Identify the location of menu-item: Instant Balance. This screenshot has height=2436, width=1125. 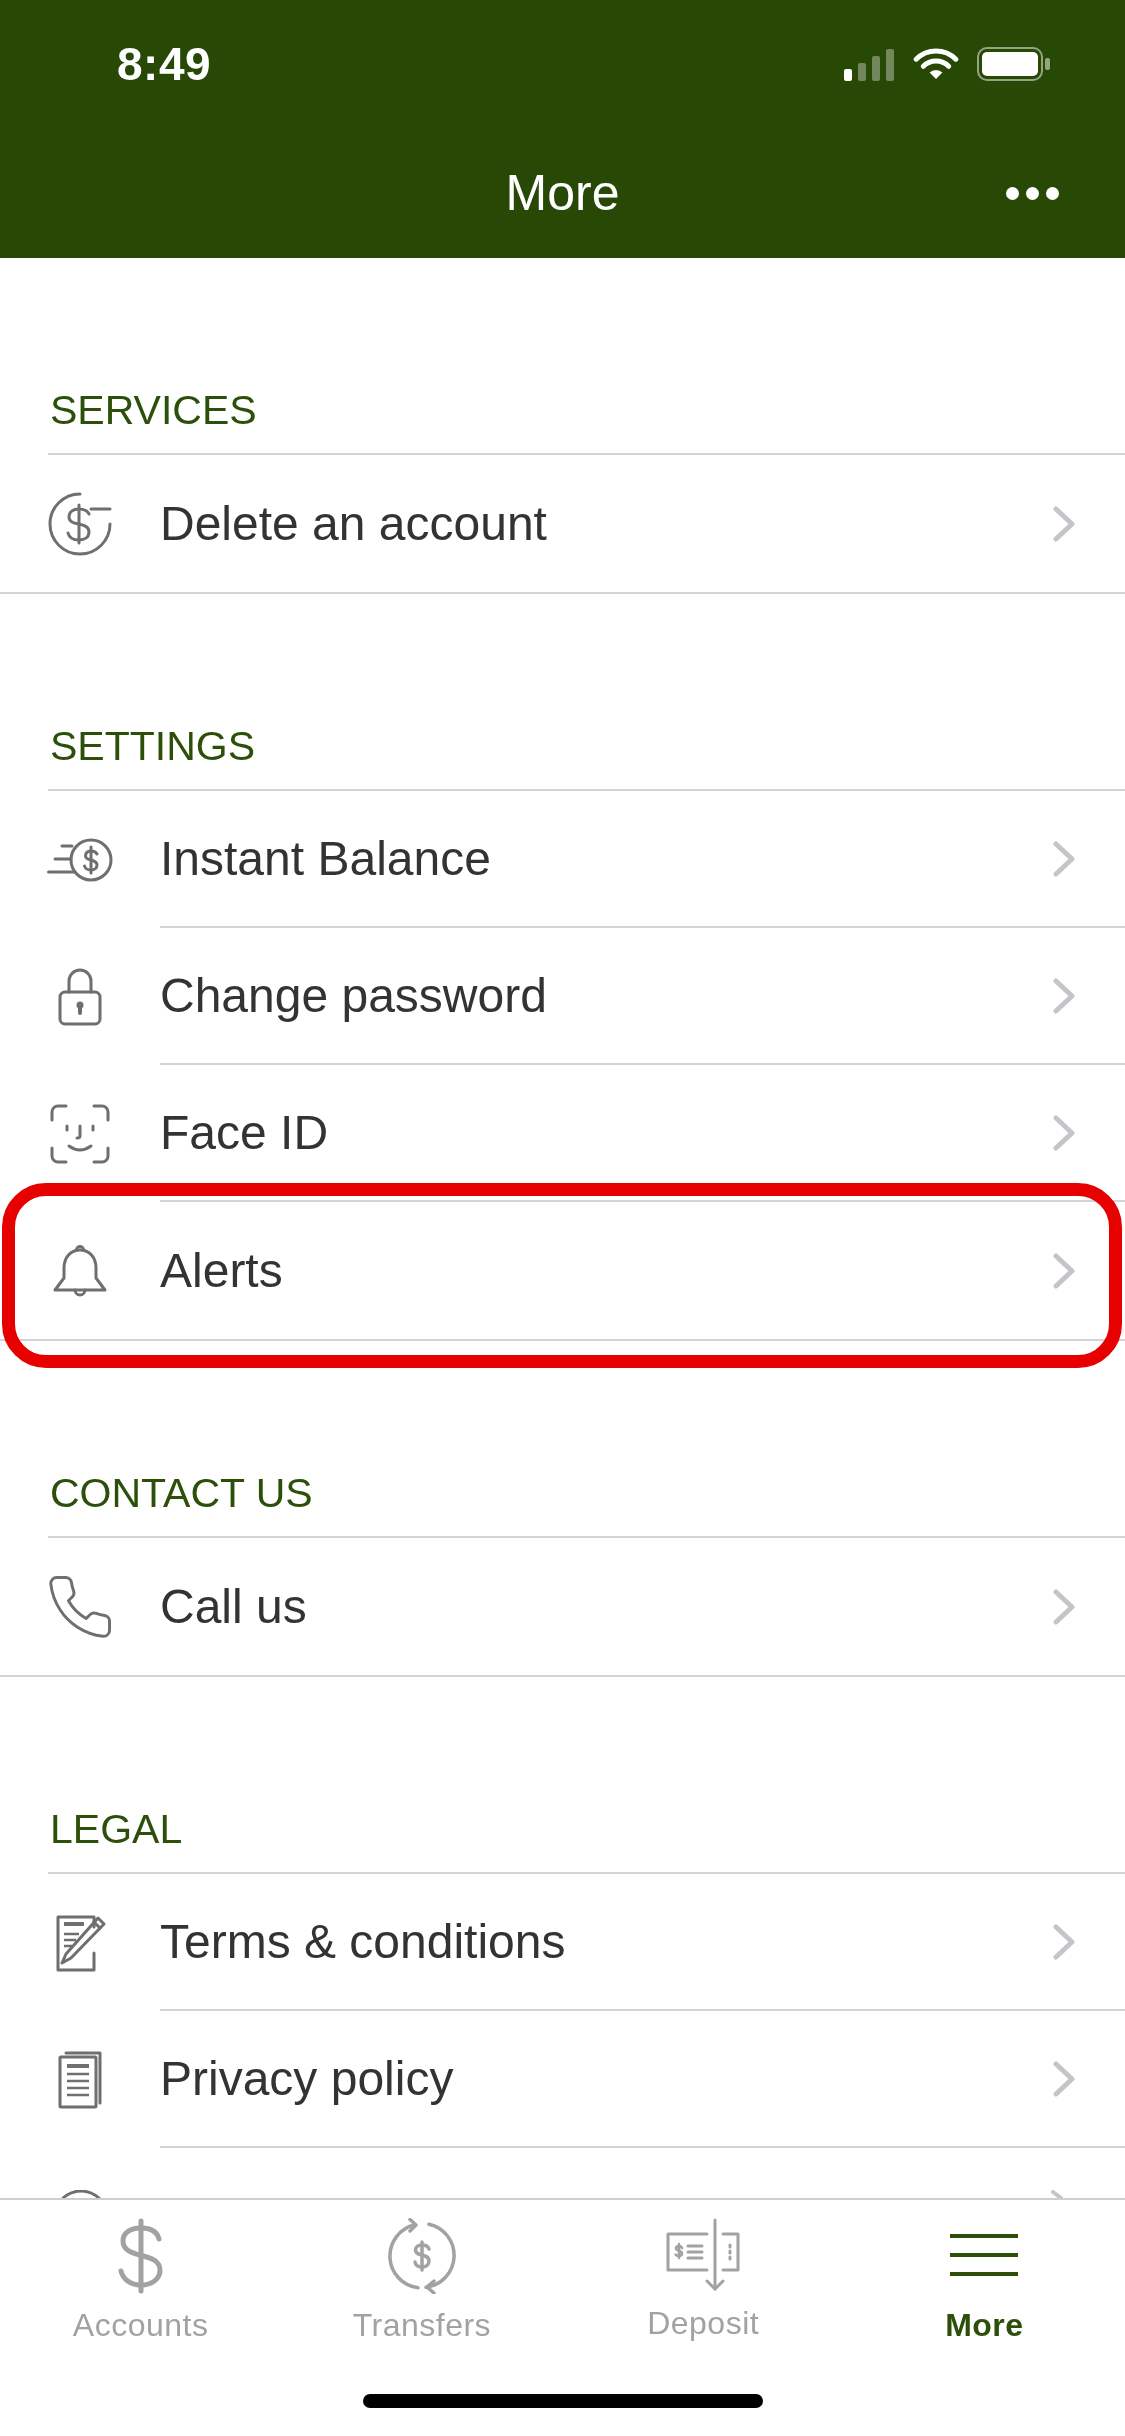
(562, 859).